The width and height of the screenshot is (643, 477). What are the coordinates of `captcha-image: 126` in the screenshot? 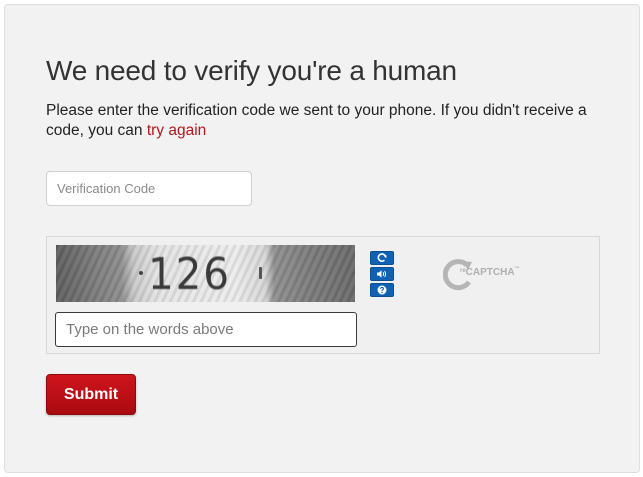 It's located at (205, 273).